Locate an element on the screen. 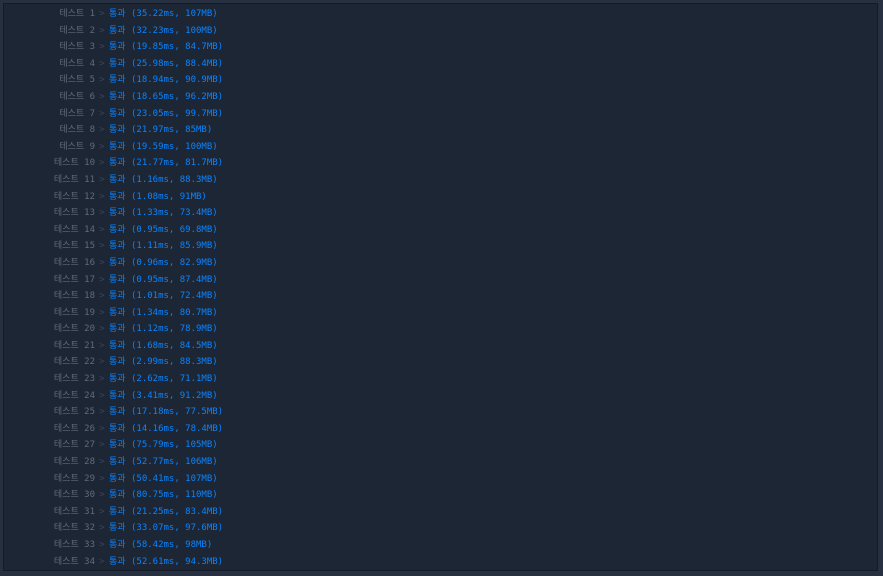 The image size is (883, 576). test-case-label: 테스트 3 is located at coordinates (77, 47).